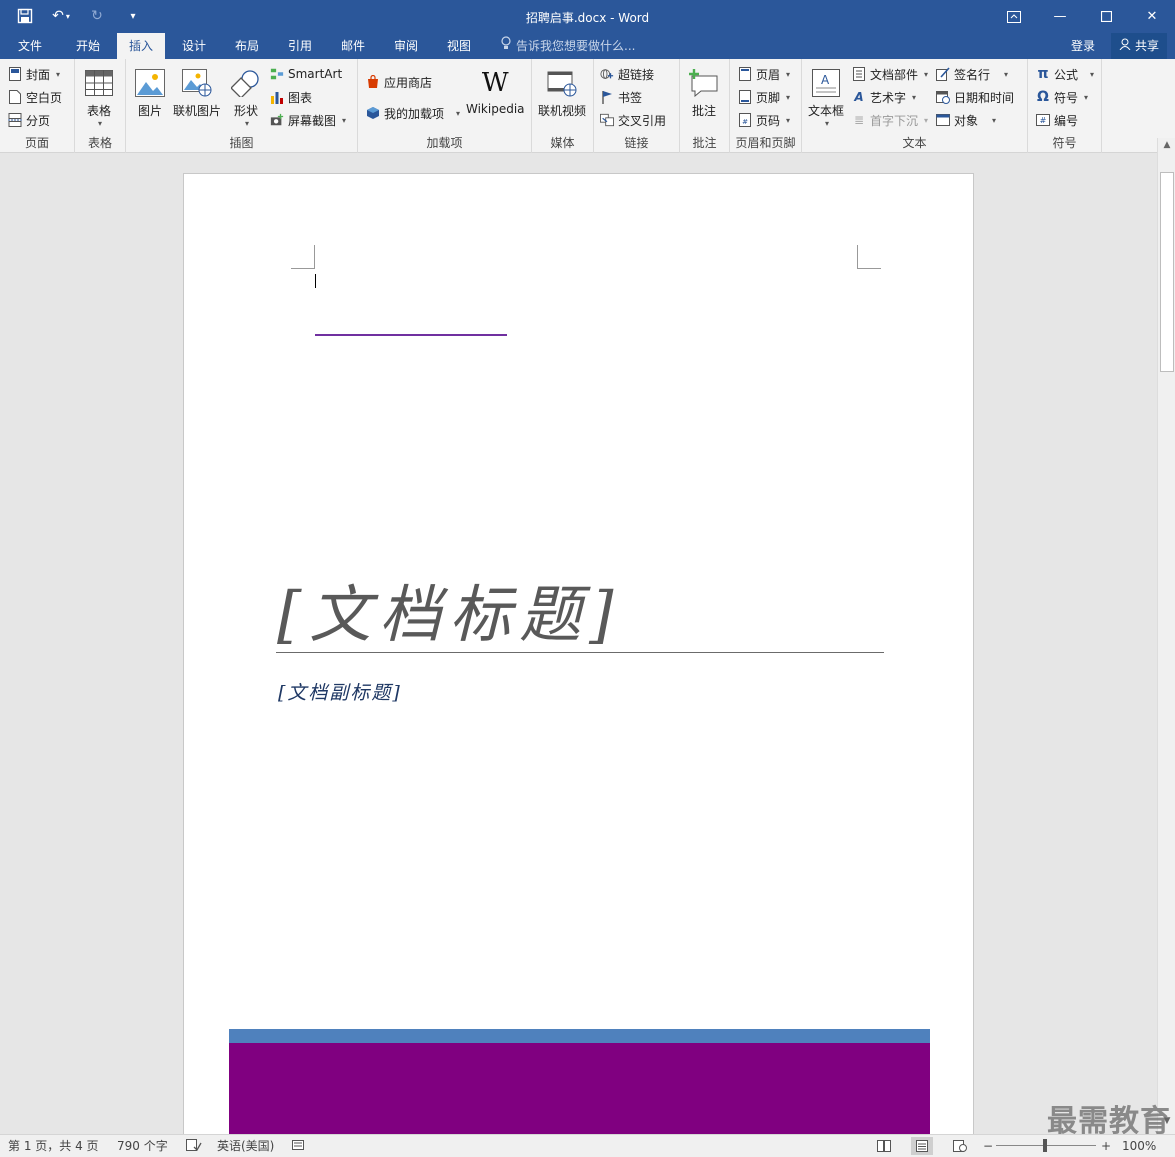 Image resolution: width=1175 pixels, height=1157 pixels. What do you see at coordinates (1139, 1146) in the screenshot?
I see `zoom-level: 100%` at bounding box center [1139, 1146].